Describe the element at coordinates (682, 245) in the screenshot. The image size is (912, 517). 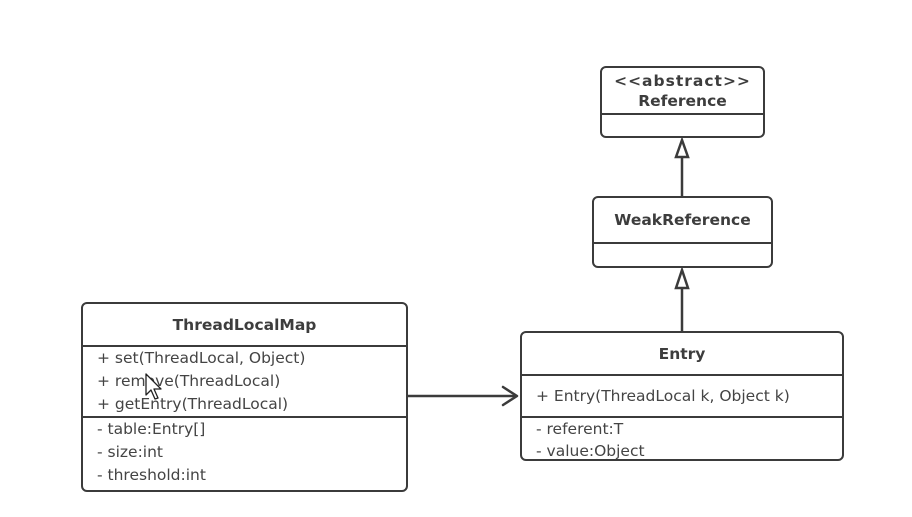
I see `class-weak-reference-body` at that location.